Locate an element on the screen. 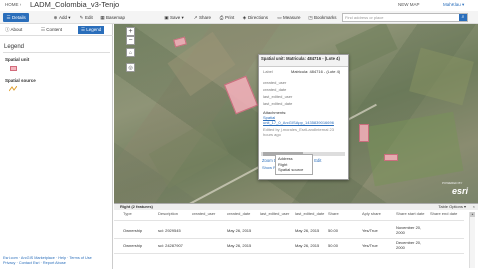 The image size is (478, 269). search-input: Find address or place ⌕ is located at coordinates (405, 17).